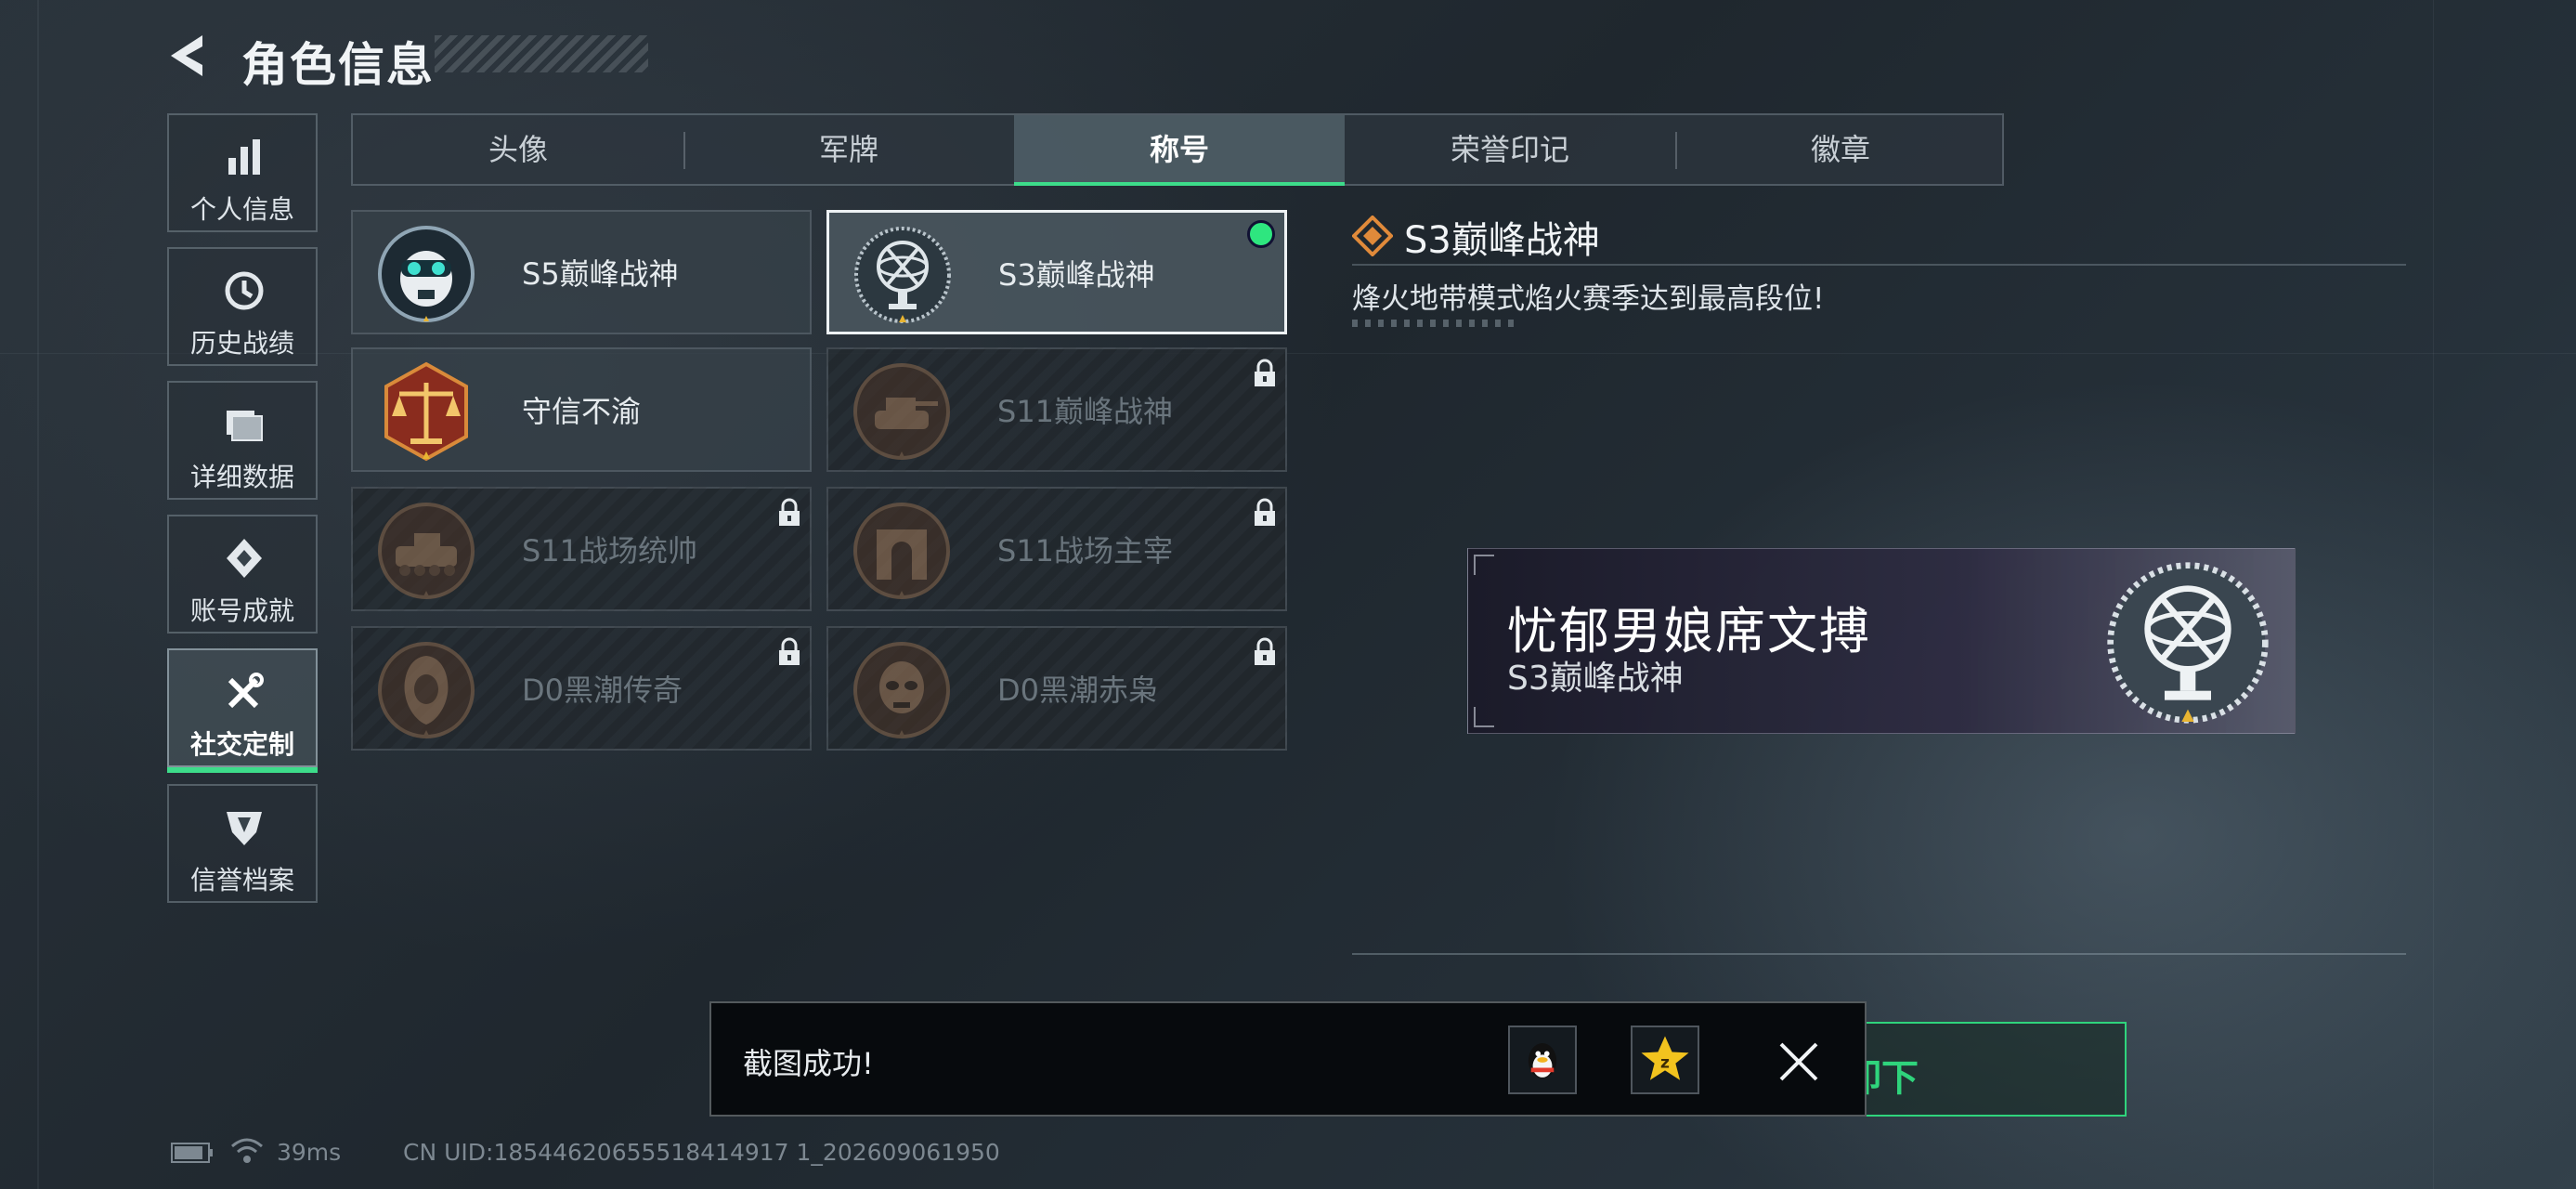 Image resolution: width=2576 pixels, height=1189 pixels. I want to click on share-qzone-button: z, so click(1665, 1060).